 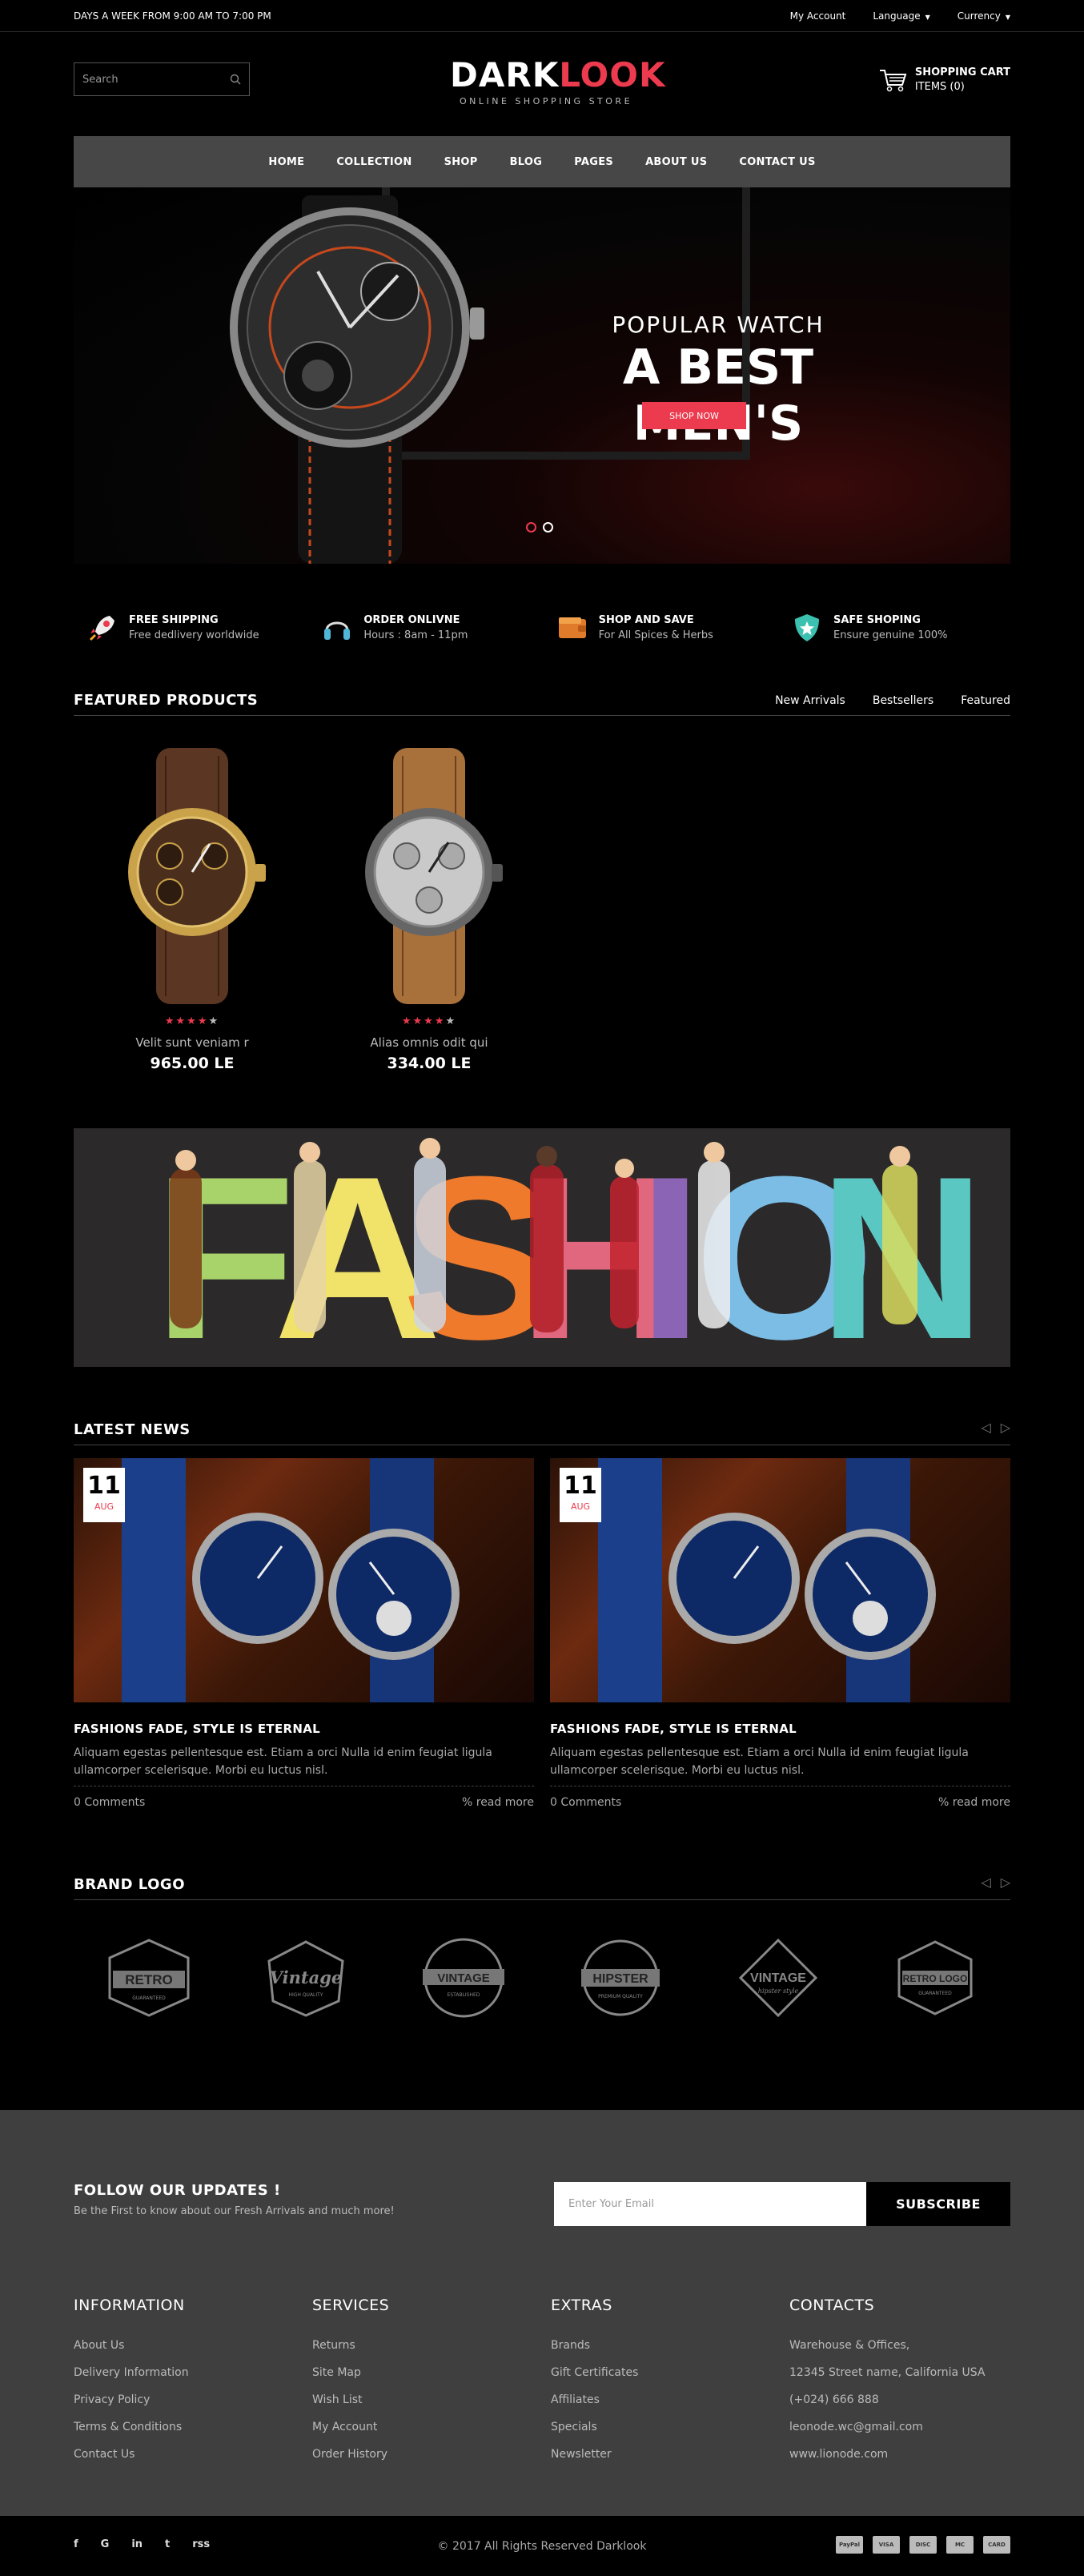 I want to click on footer-col-title: SERVICES, so click(x=351, y=2305).